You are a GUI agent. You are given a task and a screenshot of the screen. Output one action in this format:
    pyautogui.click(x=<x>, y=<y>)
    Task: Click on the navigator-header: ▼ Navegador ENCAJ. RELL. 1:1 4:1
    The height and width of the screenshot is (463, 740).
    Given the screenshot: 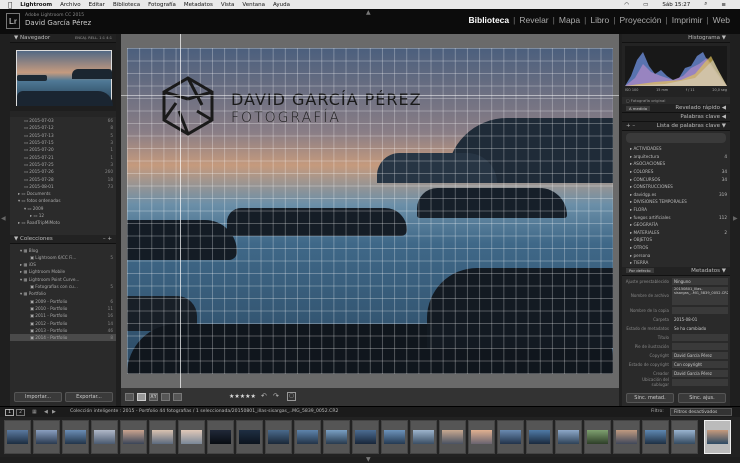 What is the action you would take?
    pyautogui.click(x=63, y=38)
    